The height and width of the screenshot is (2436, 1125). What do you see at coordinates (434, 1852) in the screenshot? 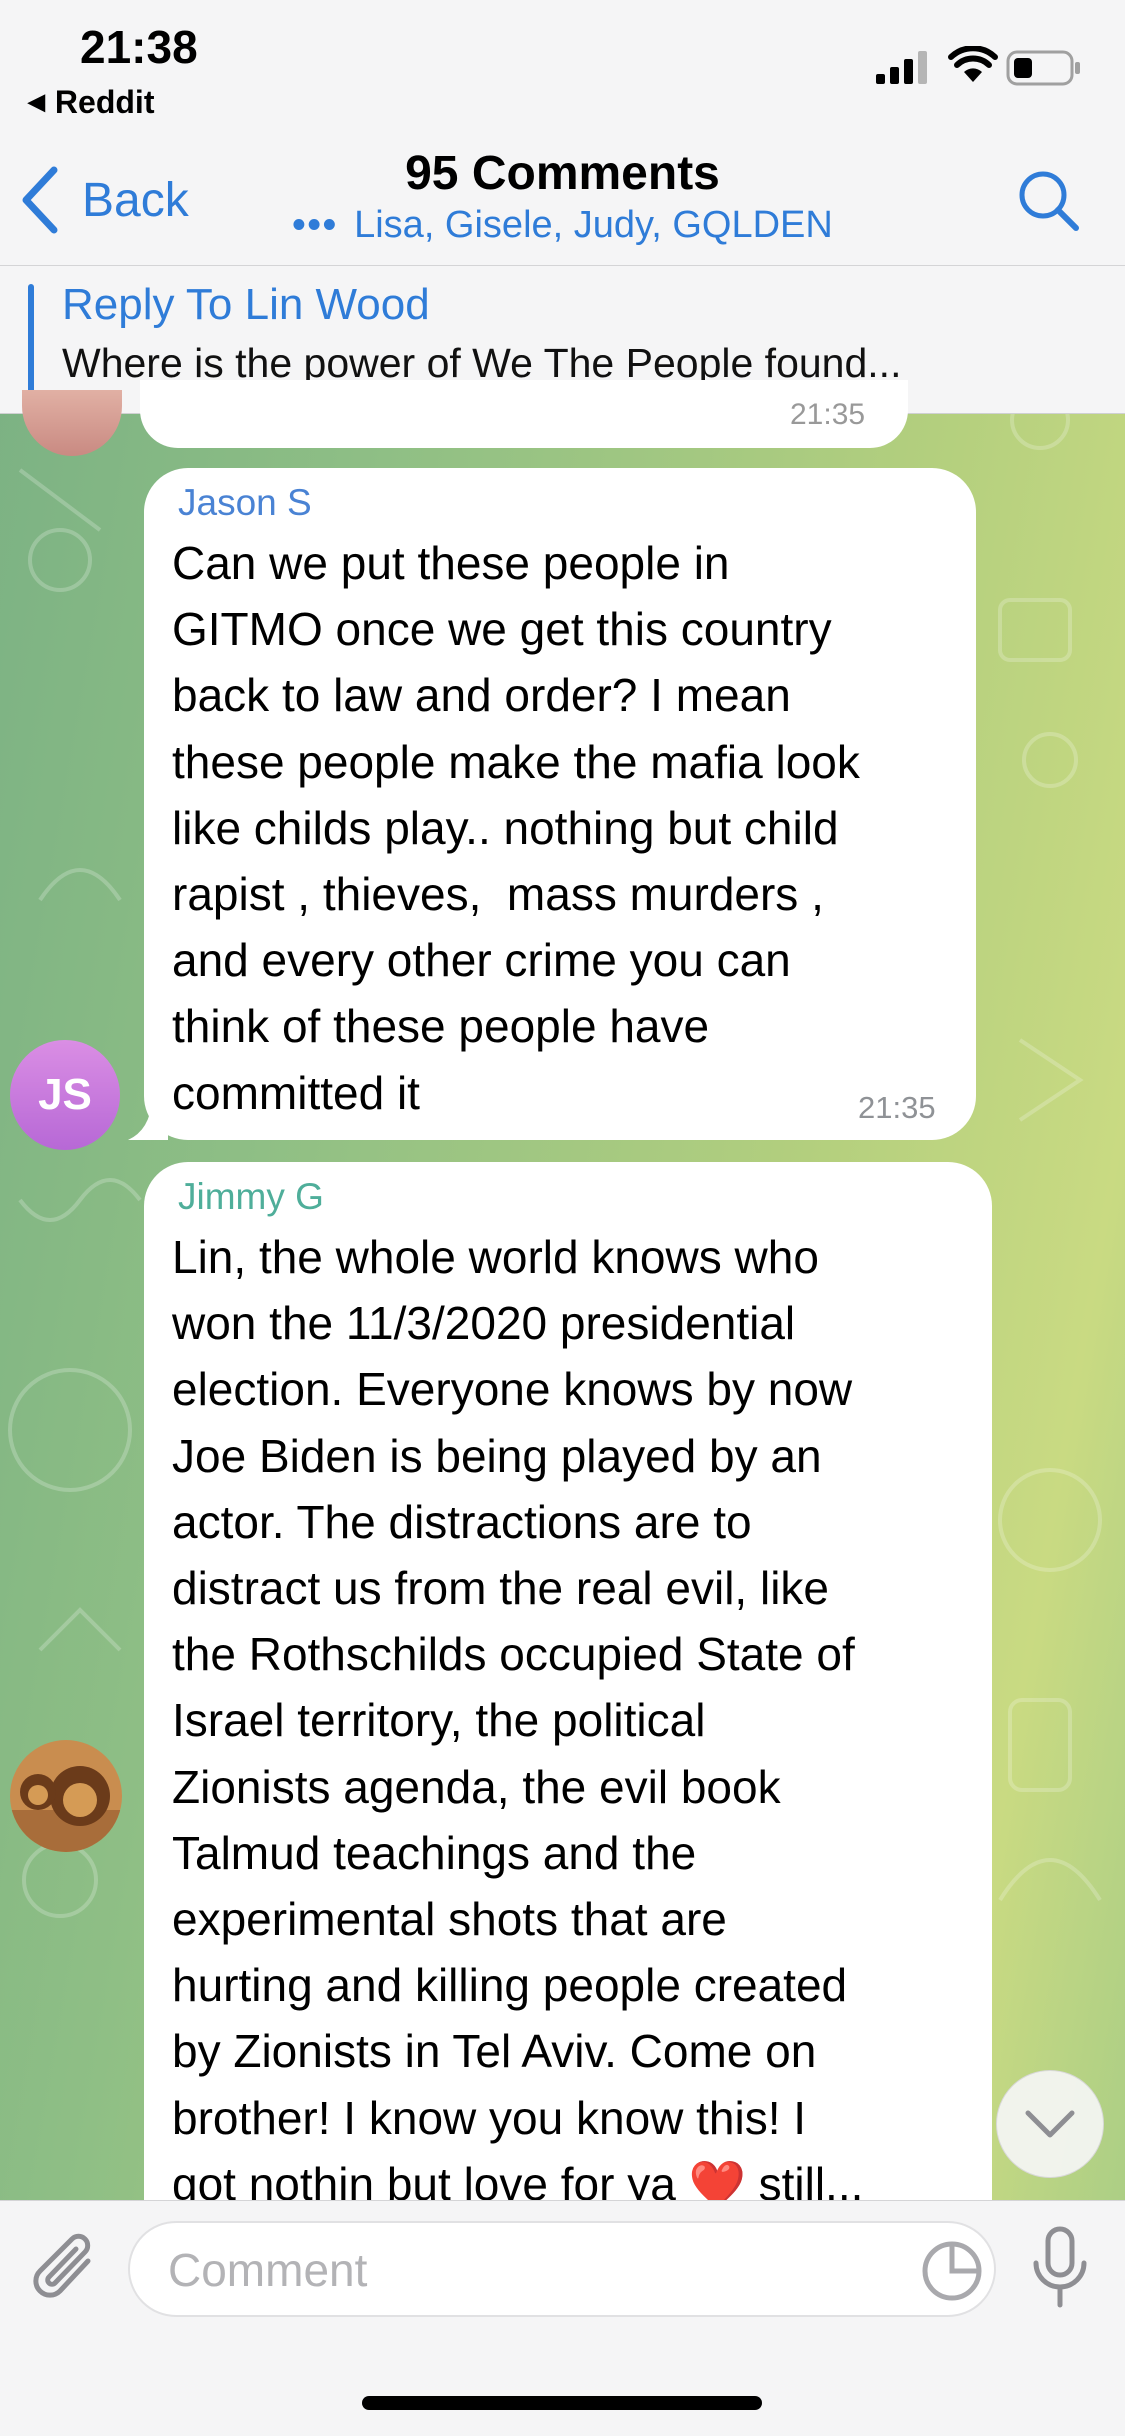
I see `message-line: Talmud teachings and the` at bounding box center [434, 1852].